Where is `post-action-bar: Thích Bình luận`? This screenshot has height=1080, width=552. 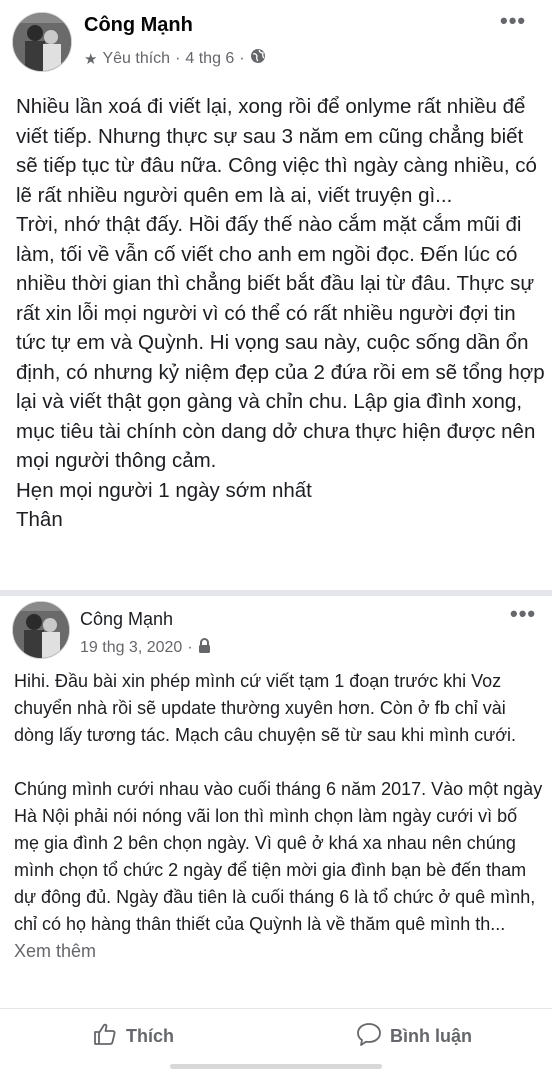 post-action-bar: Thích Bình luận is located at coordinates (276, 1033).